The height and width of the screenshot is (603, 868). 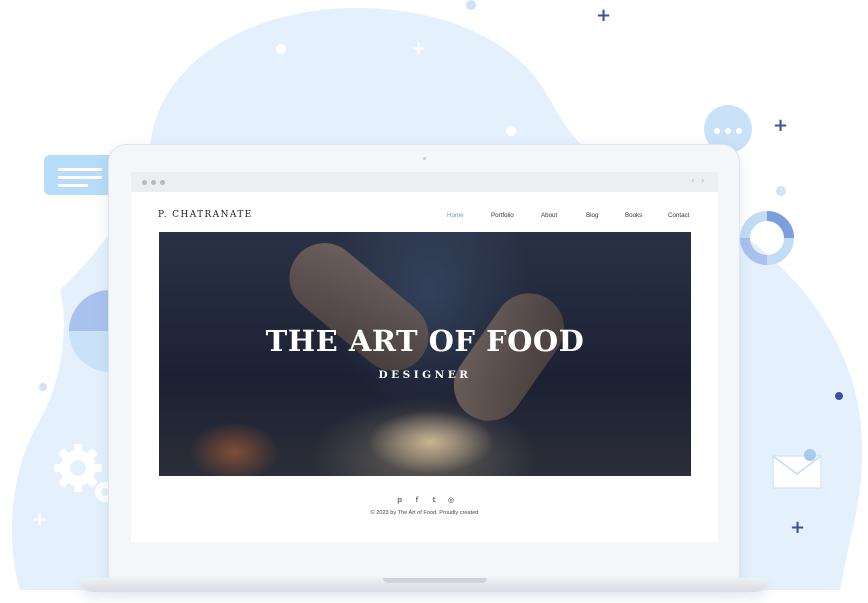 I want to click on laptop-notch, so click(x=435, y=580).